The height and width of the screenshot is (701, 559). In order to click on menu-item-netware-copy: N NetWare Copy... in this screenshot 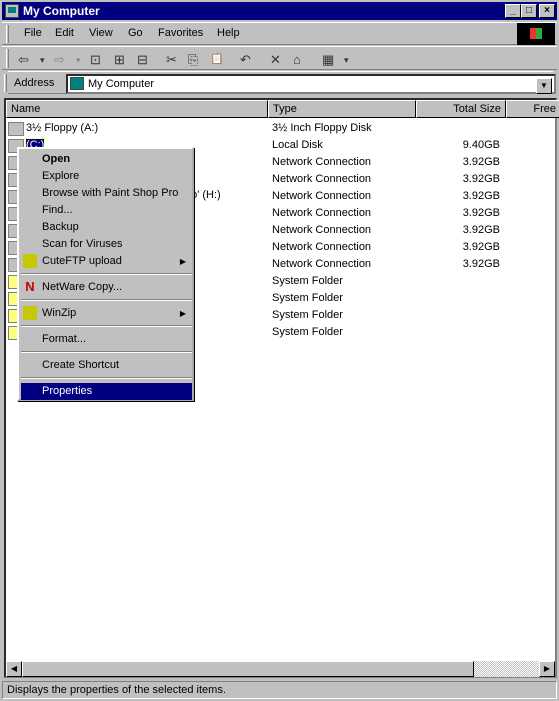, I will do `click(106, 287)`.